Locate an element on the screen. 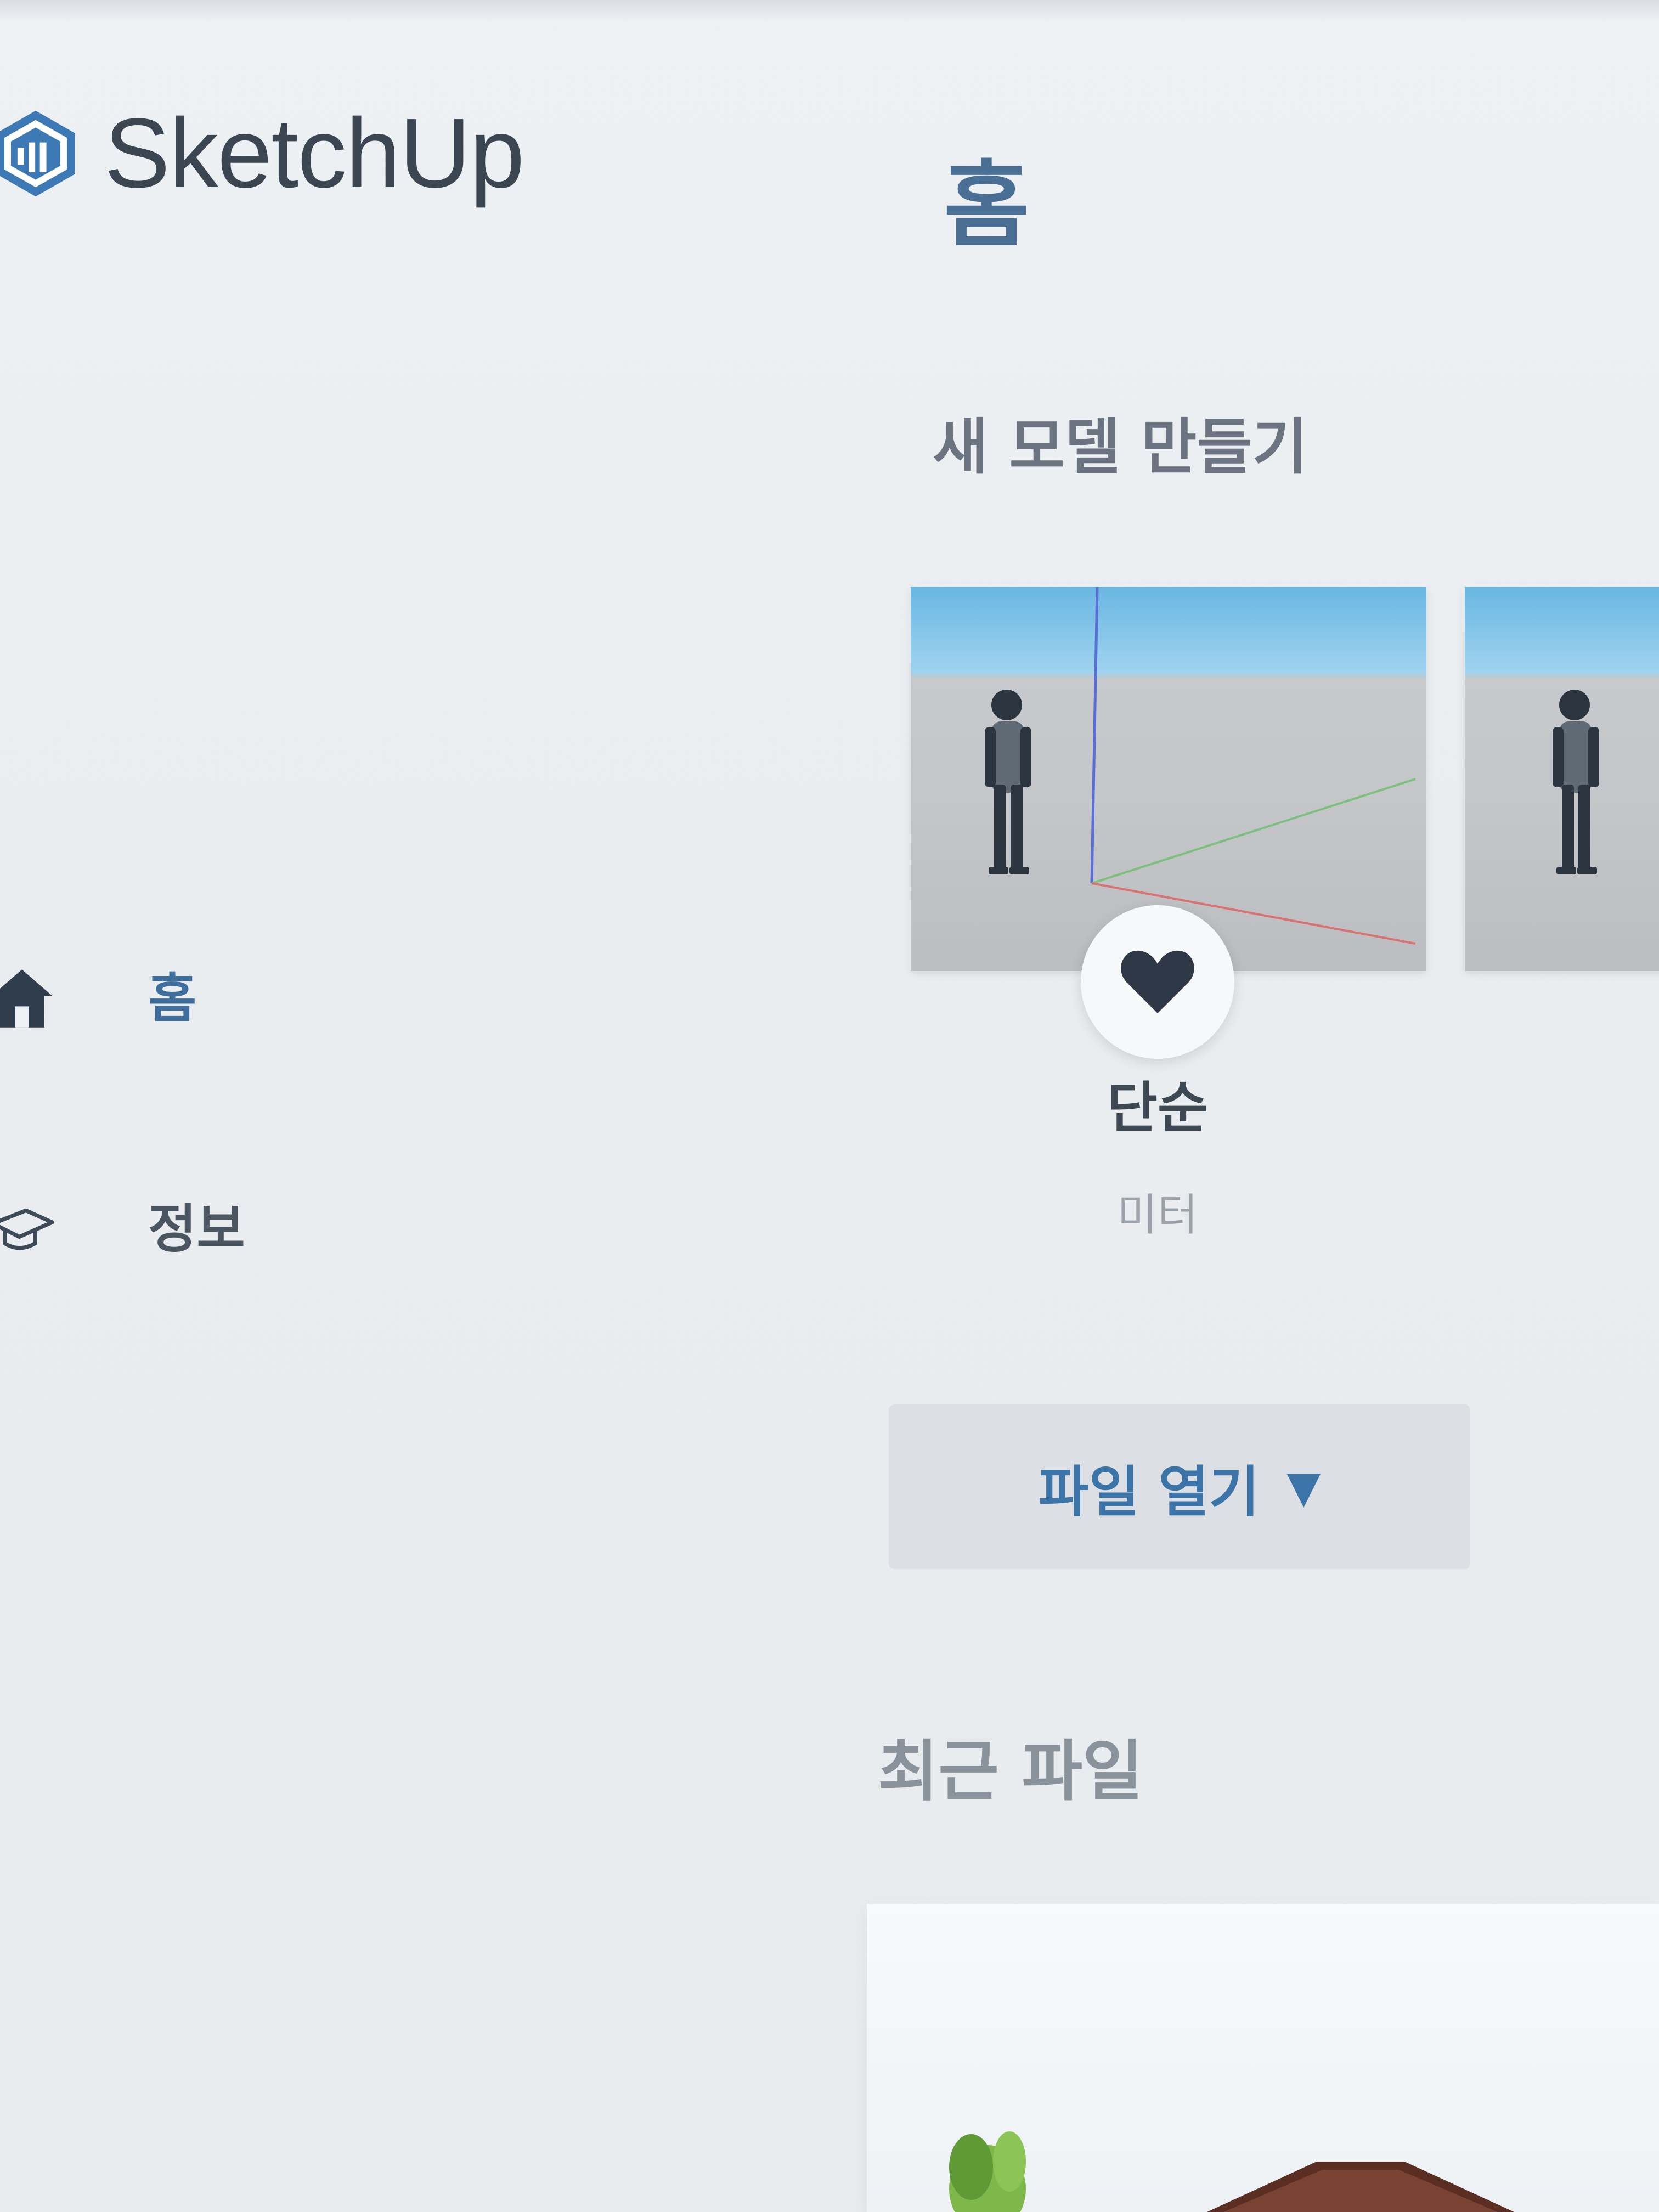 This screenshot has height=2212, width=1659. template-unit: 미터 is located at coordinates (1157, 1214).